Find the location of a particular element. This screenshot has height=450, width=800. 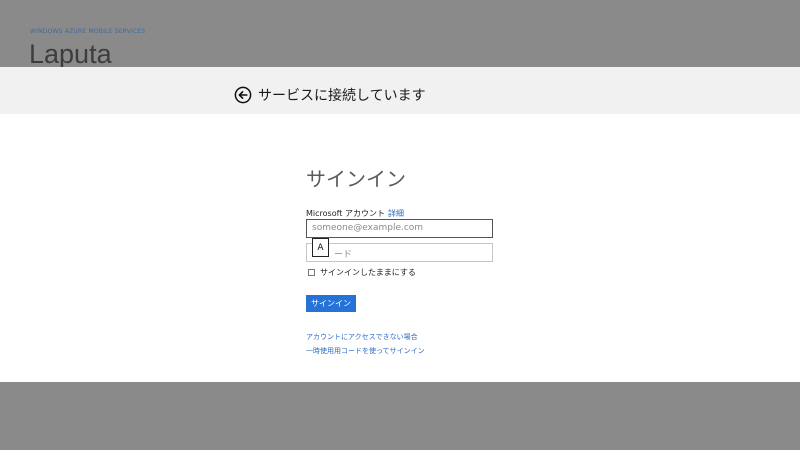

password-placeholder: ード is located at coordinates (343, 255).